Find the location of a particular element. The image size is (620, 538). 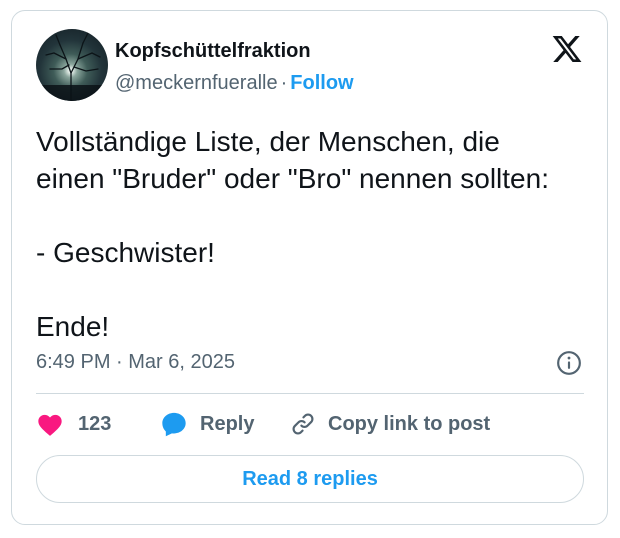

read-replies-button: Read 8 replies is located at coordinates (310, 479).